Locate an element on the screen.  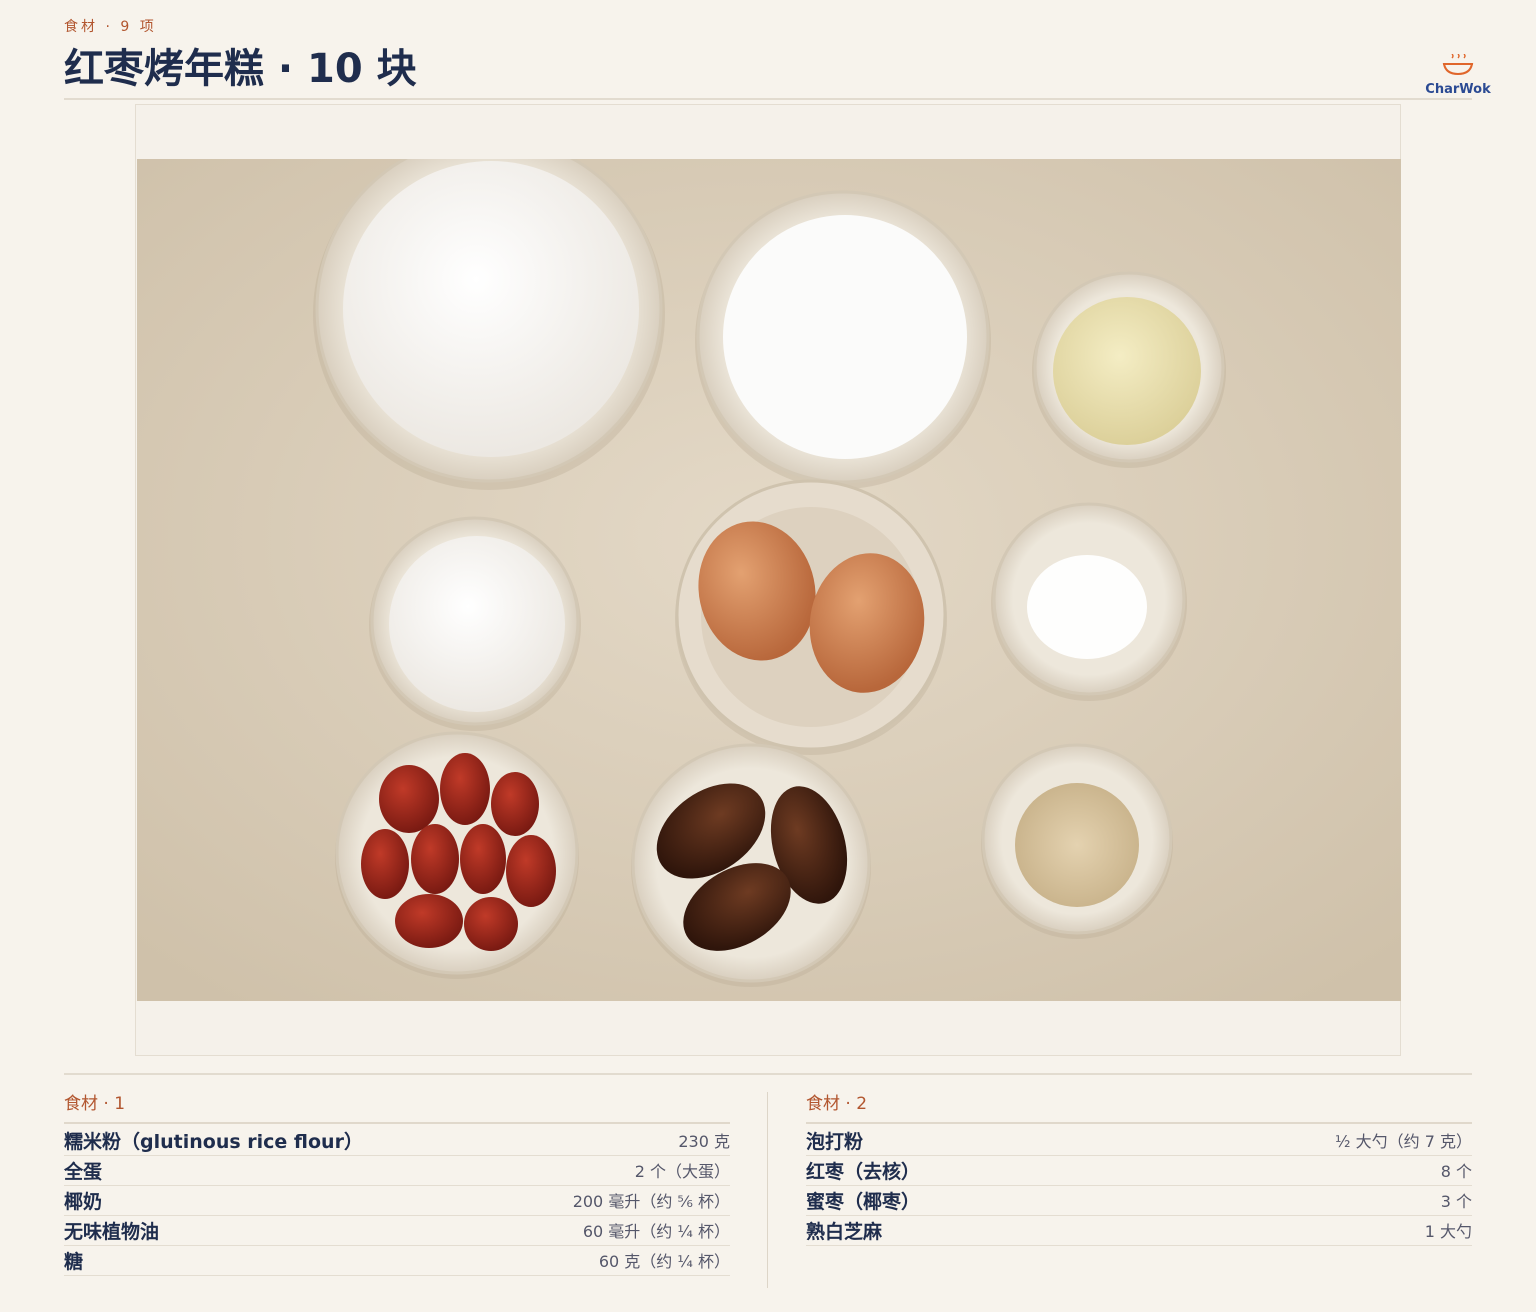
ingredient-row: 红枣（去核） 8 个 is located at coordinates (1139, 1171).